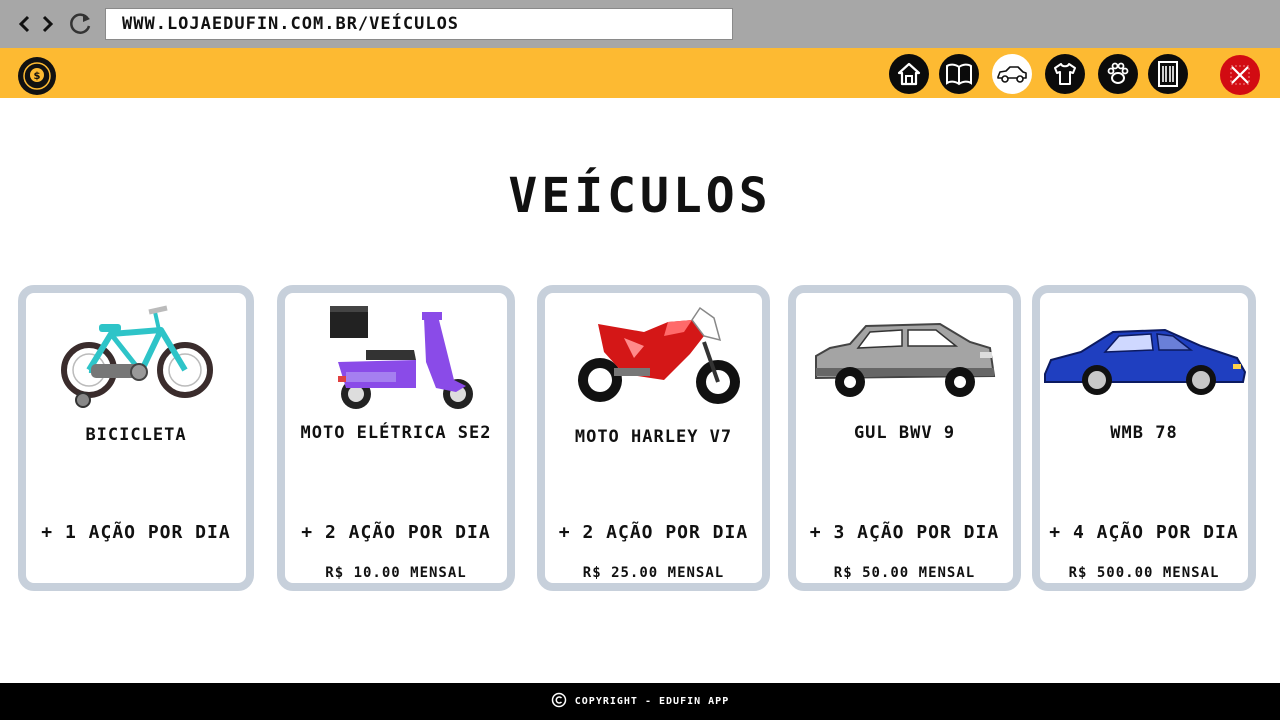 Image resolution: width=1280 pixels, height=720 pixels. What do you see at coordinates (1144, 573) in the screenshot?
I see `product-price: R$ 500.00 mensal` at bounding box center [1144, 573].